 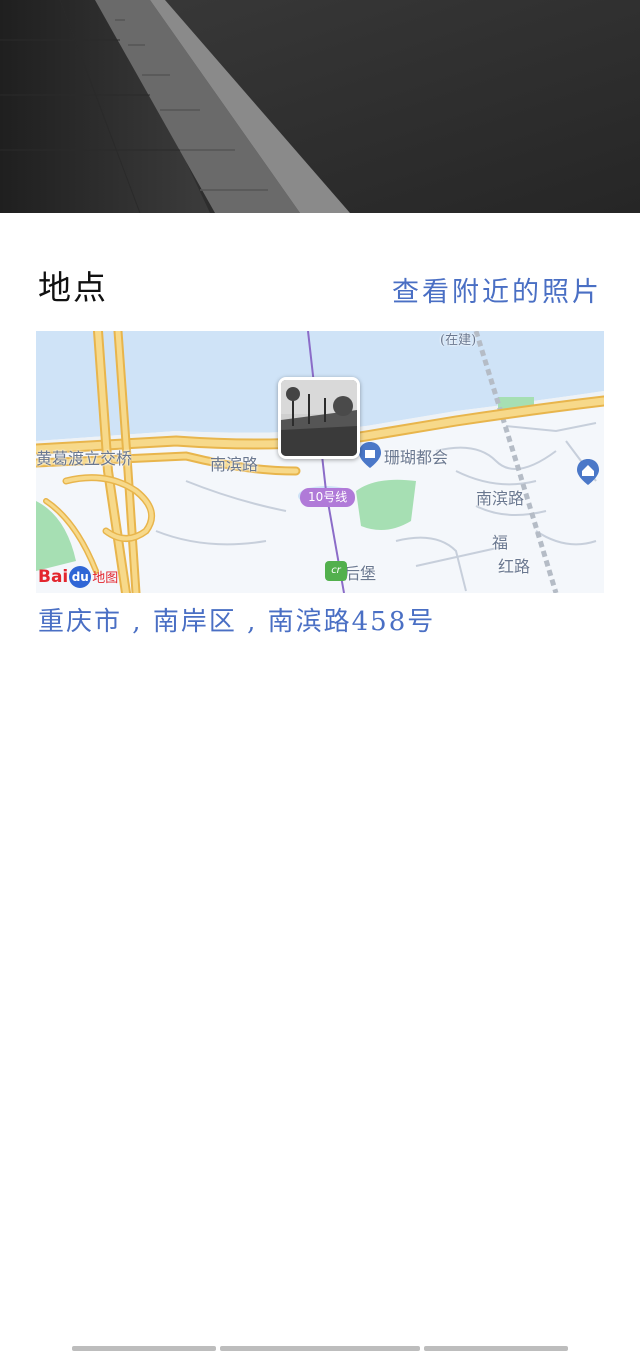 I want to click on photo-thumbnail, so click(x=319, y=418).